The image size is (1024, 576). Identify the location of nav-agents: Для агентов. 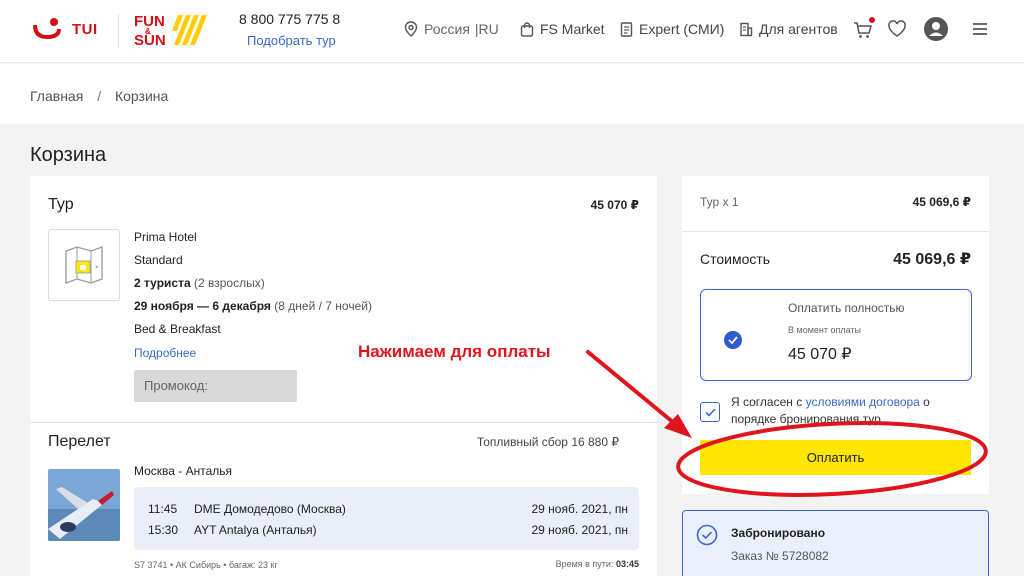
(788, 29).